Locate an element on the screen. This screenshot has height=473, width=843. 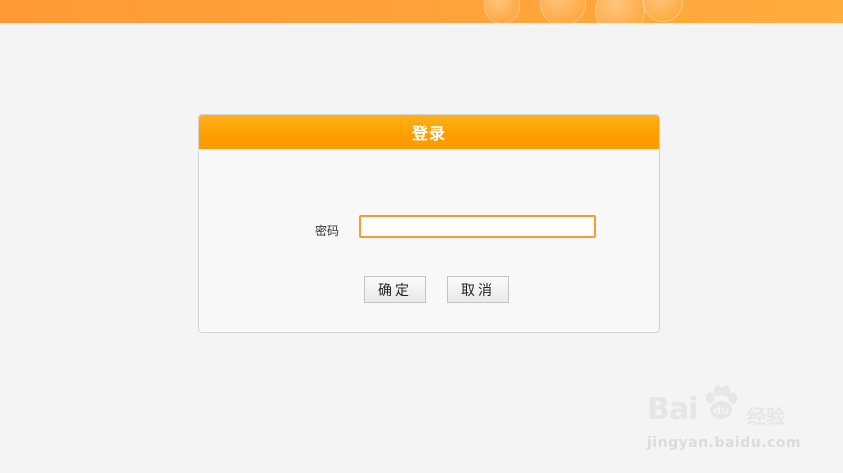
watermark-suffix: 经验 is located at coordinates (766, 417).